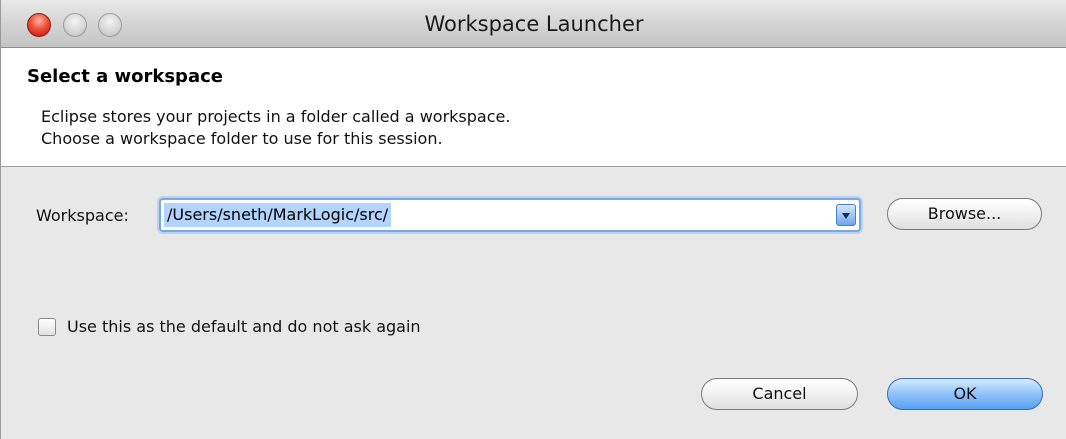 The width and height of the screenshot is (1066, 439). Describe the element at coordinates (82, 215) in the screenshot. I see `workspace-label: Workspace:` at that location.